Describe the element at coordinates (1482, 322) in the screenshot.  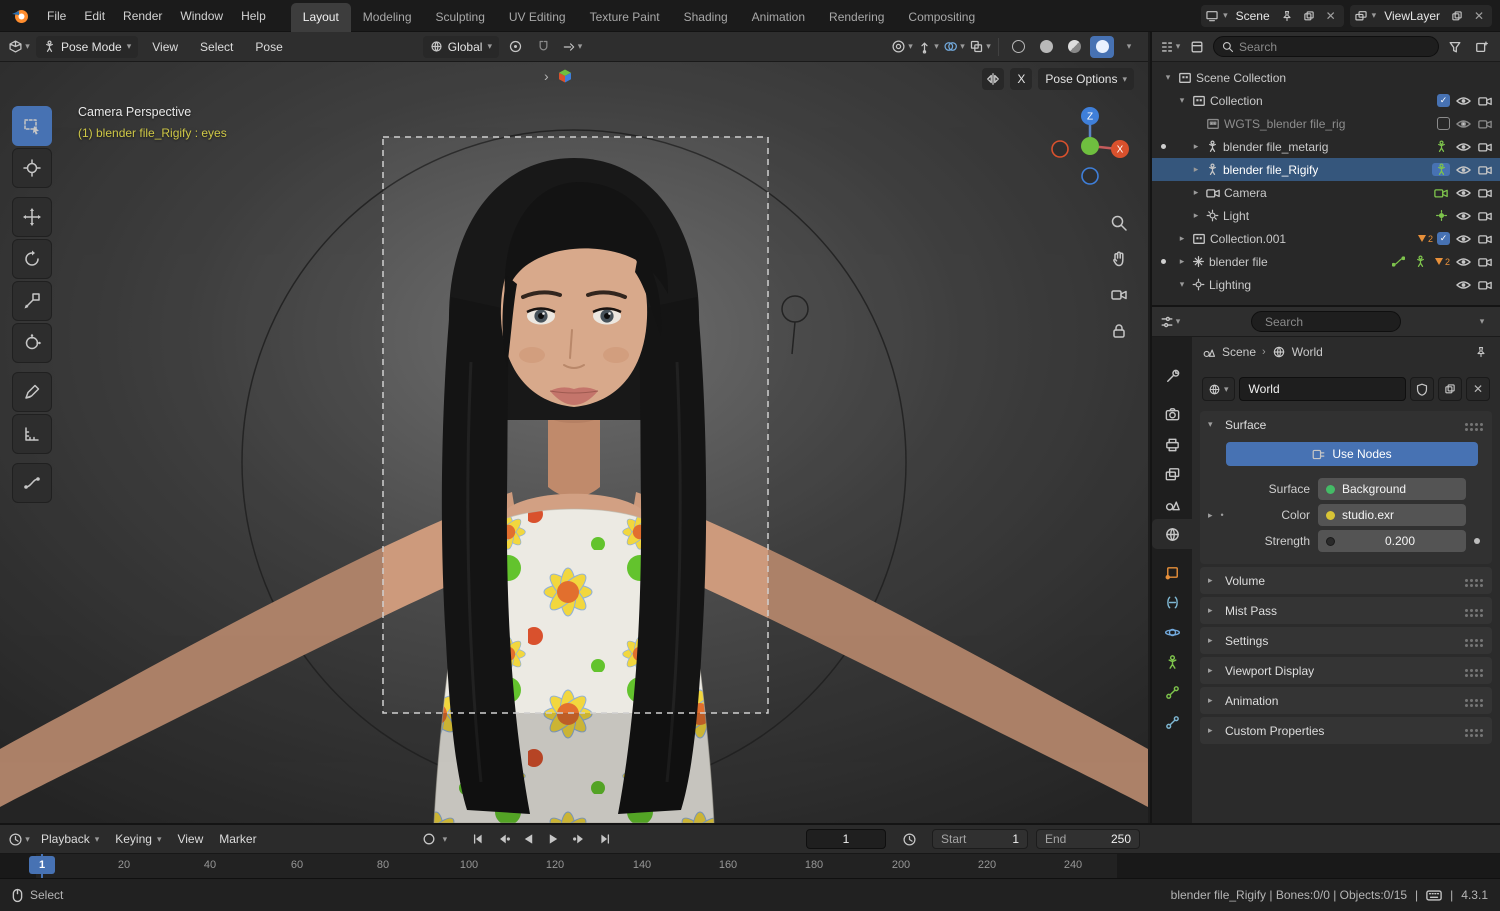
I see `properties-options-dropdown: ▾` at that location.